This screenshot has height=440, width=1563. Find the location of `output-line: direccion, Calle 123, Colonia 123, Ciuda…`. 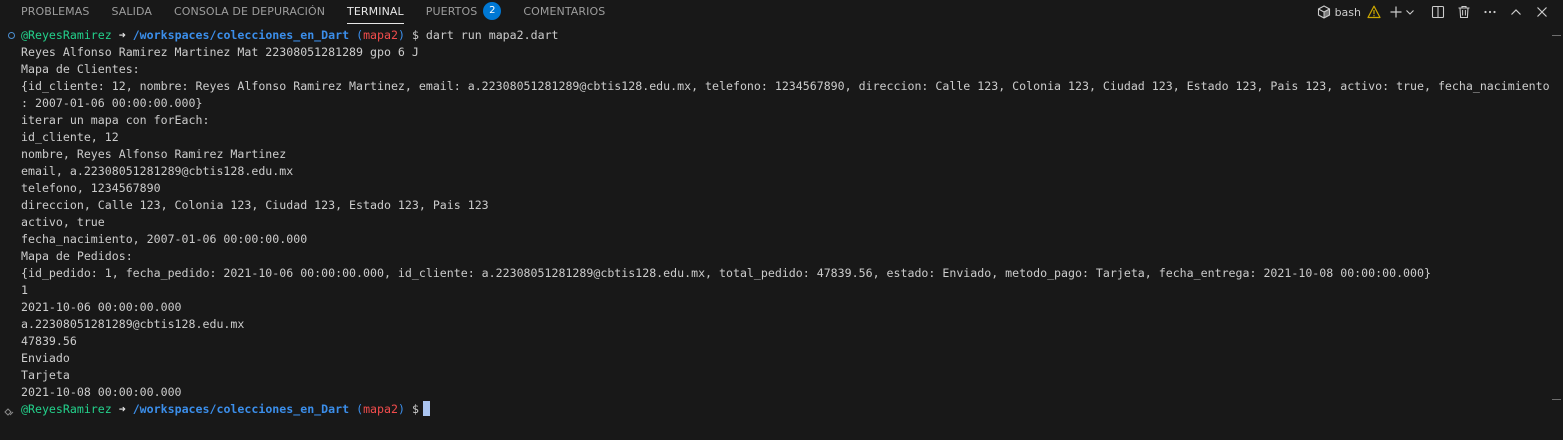

output-line: direccion, Calle 123, Colonia 123, Ciuda… is located at coordinates (255, 205).